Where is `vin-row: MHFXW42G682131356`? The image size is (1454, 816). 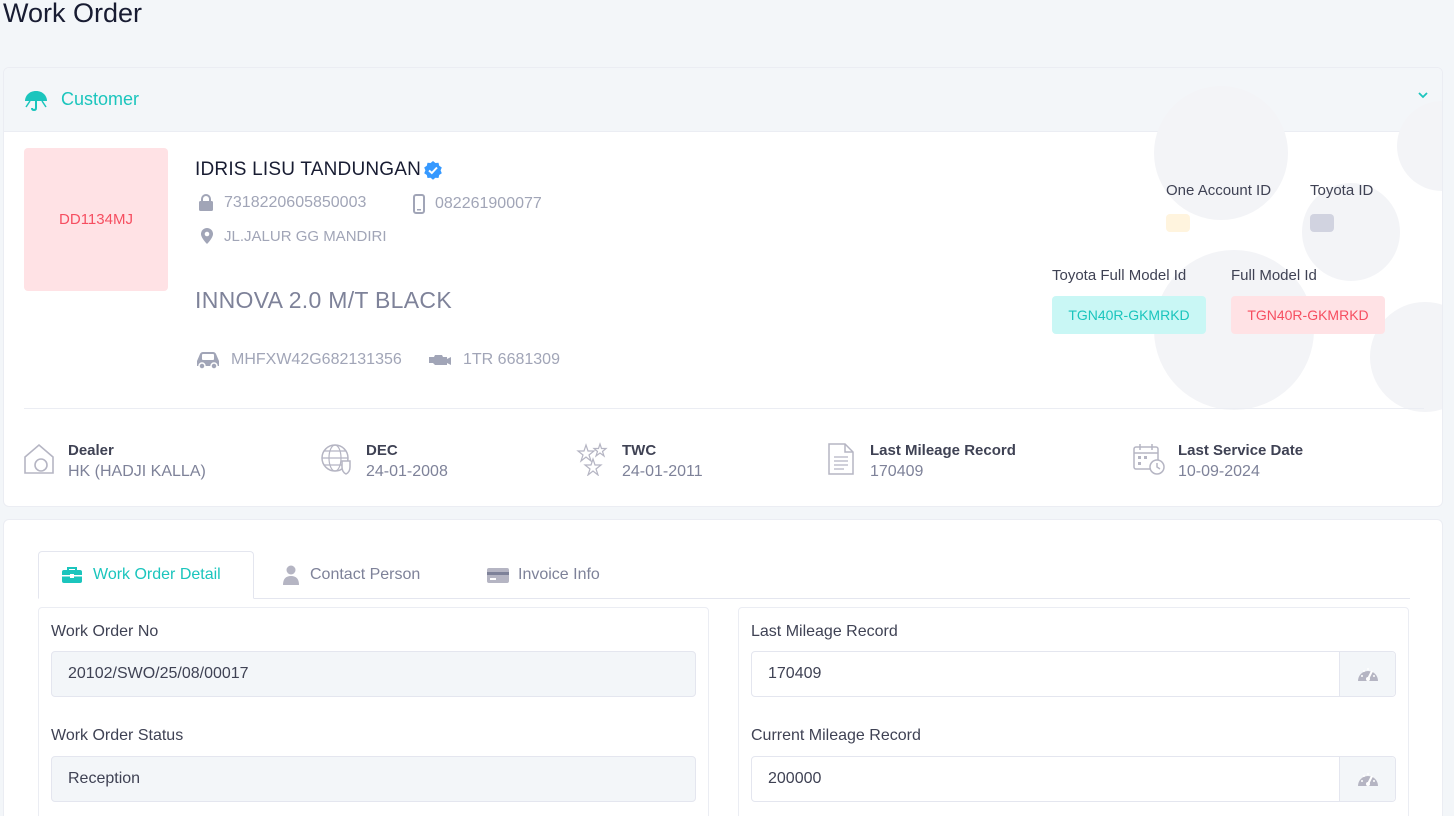
vin-row: MHFXW42G682131356 is located at coordinates (298, 360).